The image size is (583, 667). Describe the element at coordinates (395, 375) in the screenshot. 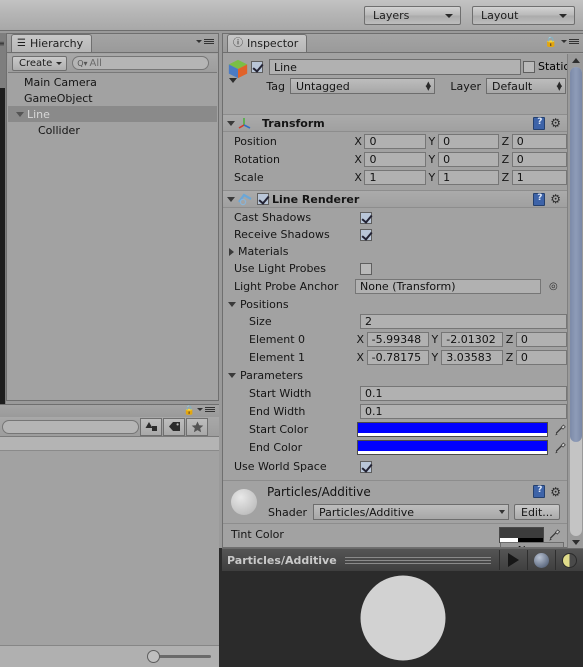

I see `parameters-row: Parameters` at that location.